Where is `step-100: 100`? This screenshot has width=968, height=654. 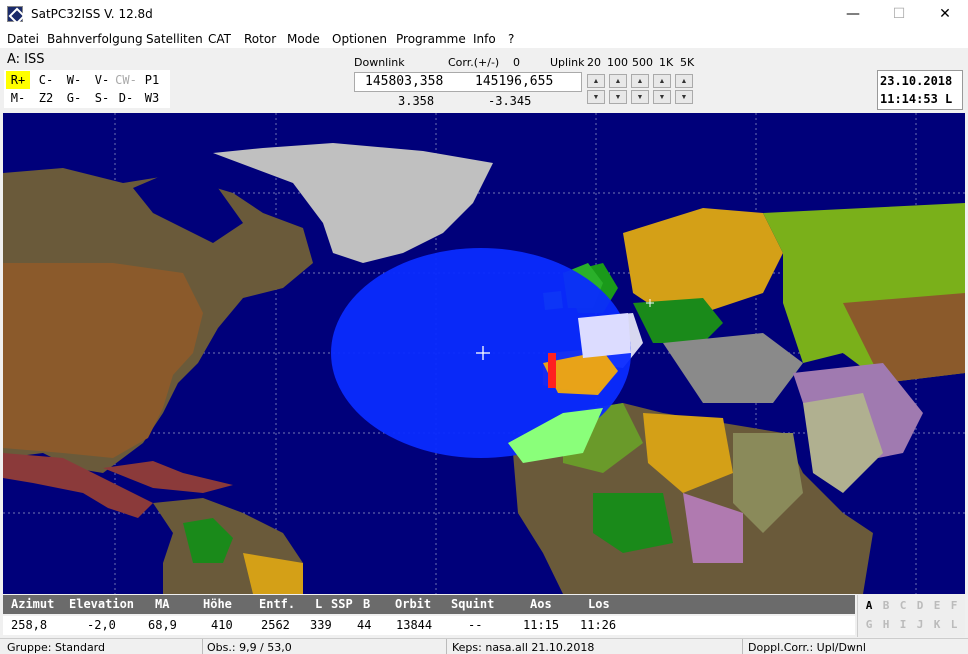 step-100: 100 is located at coordinates (617, 62).